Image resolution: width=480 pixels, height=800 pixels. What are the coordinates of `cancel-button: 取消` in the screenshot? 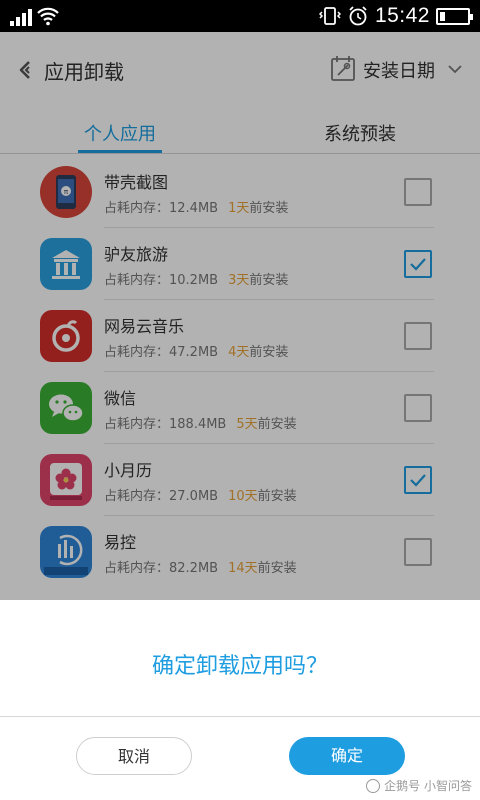 It's located at (134, 756).